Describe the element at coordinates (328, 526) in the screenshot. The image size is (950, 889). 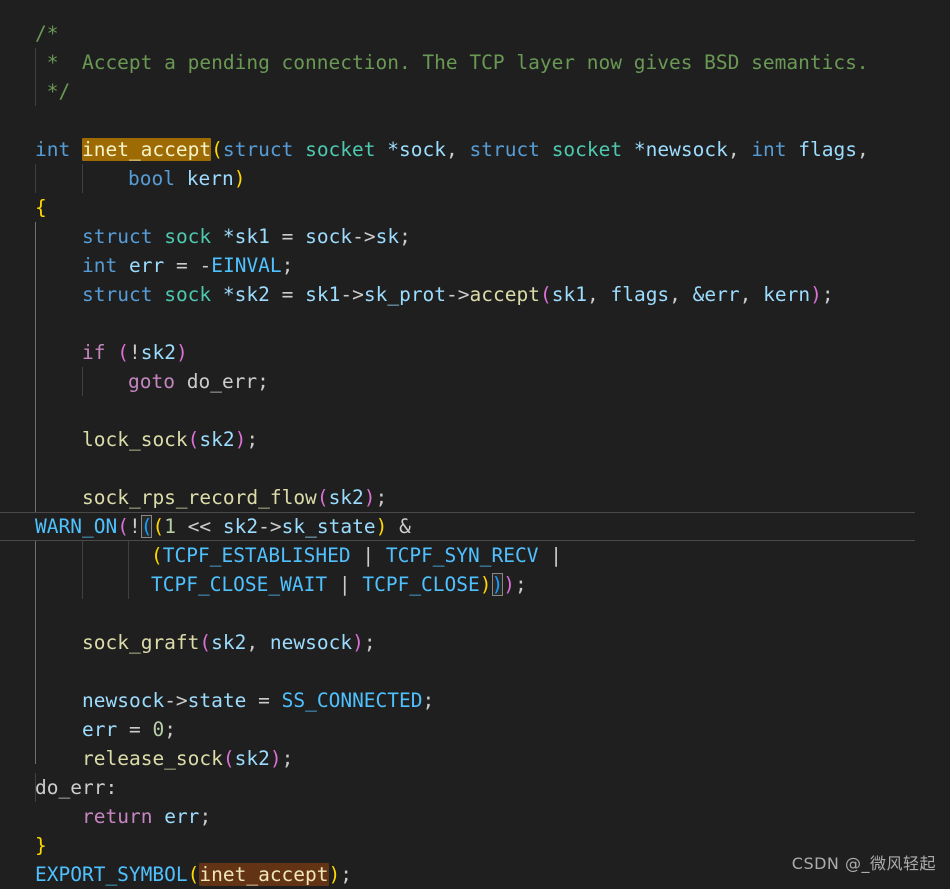
I see `token-member-sk-state: sk_state` at that location.